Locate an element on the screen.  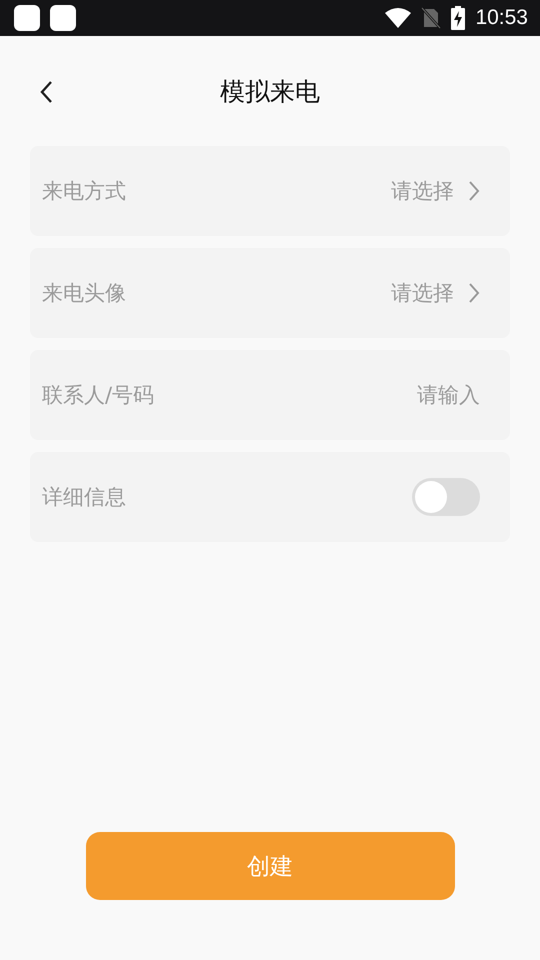
row-label: 来电头像 is located at coordinates (84, 293).